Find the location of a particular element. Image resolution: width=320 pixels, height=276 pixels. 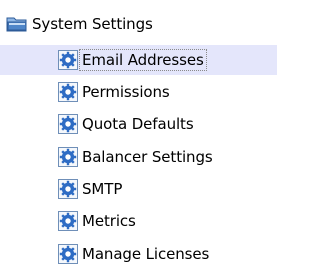

tree-item-email-addresses: Email Addresses is located at coordinates (167, 60).